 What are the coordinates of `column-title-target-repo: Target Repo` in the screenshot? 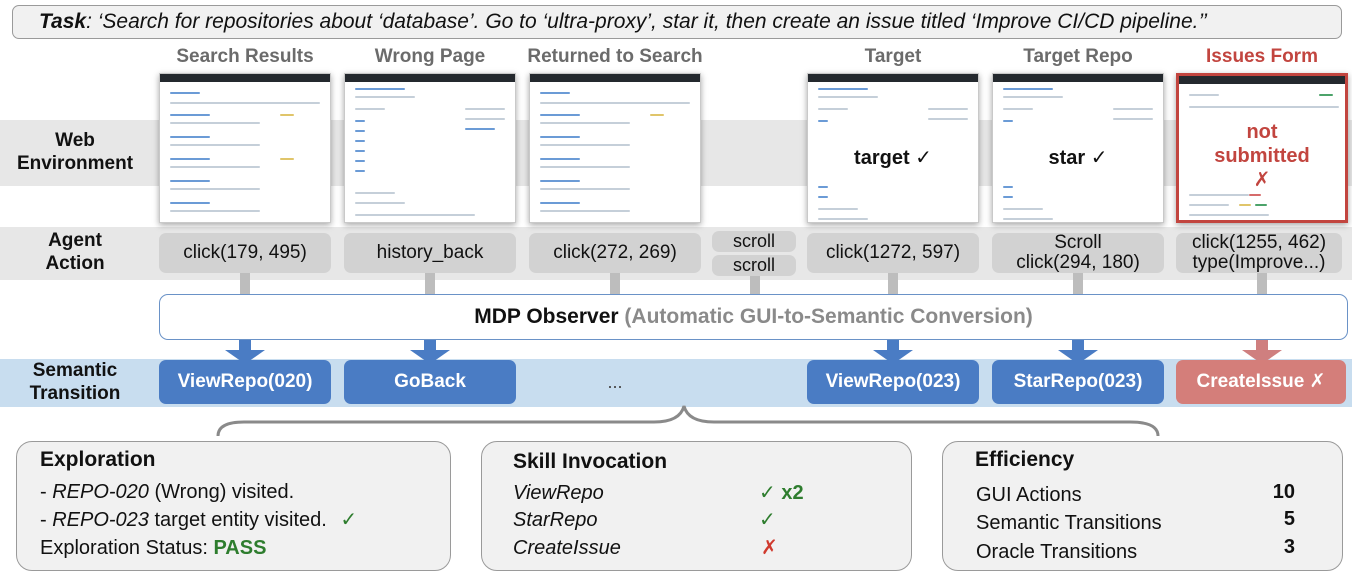 It's located at (1078, 56).